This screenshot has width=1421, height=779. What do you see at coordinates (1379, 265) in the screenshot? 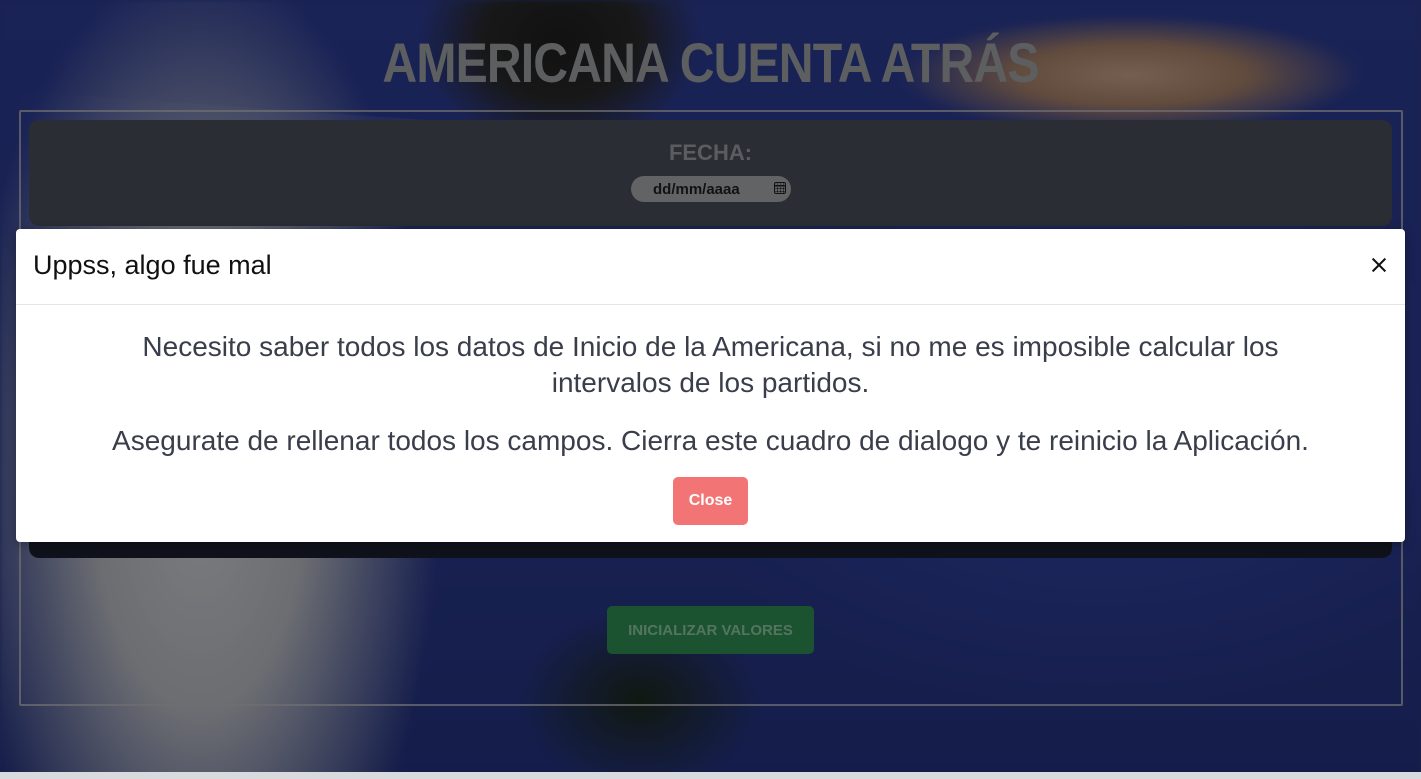
I see `close-icon` at bounding box center [1379, 265].